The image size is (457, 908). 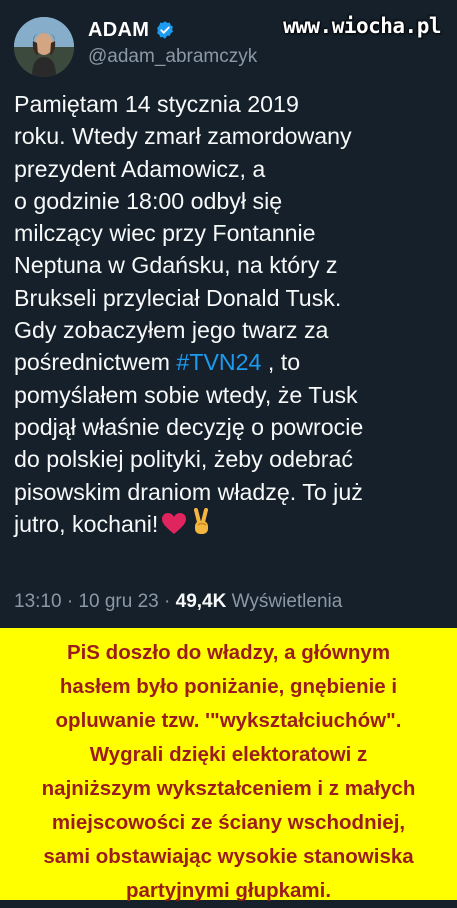 I want to click on tweet-time: 13:10, so click(x=38, y=601).